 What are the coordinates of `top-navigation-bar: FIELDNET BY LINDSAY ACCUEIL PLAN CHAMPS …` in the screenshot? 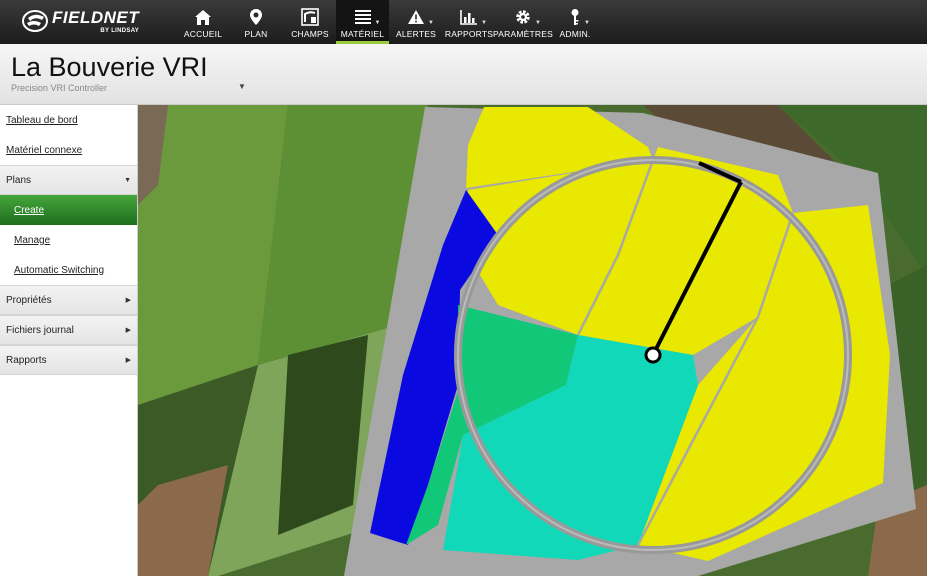 It's located at (463, 22).